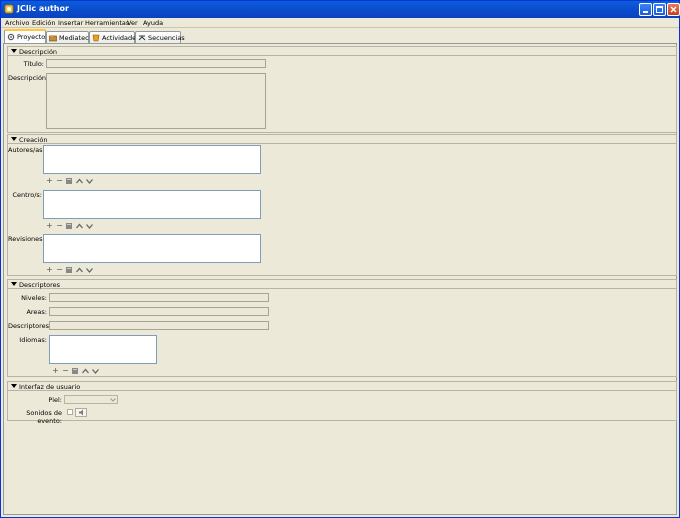 This screenshot has height=518, width=680. I want to click on section-title: Descripción, so click(38, 52).